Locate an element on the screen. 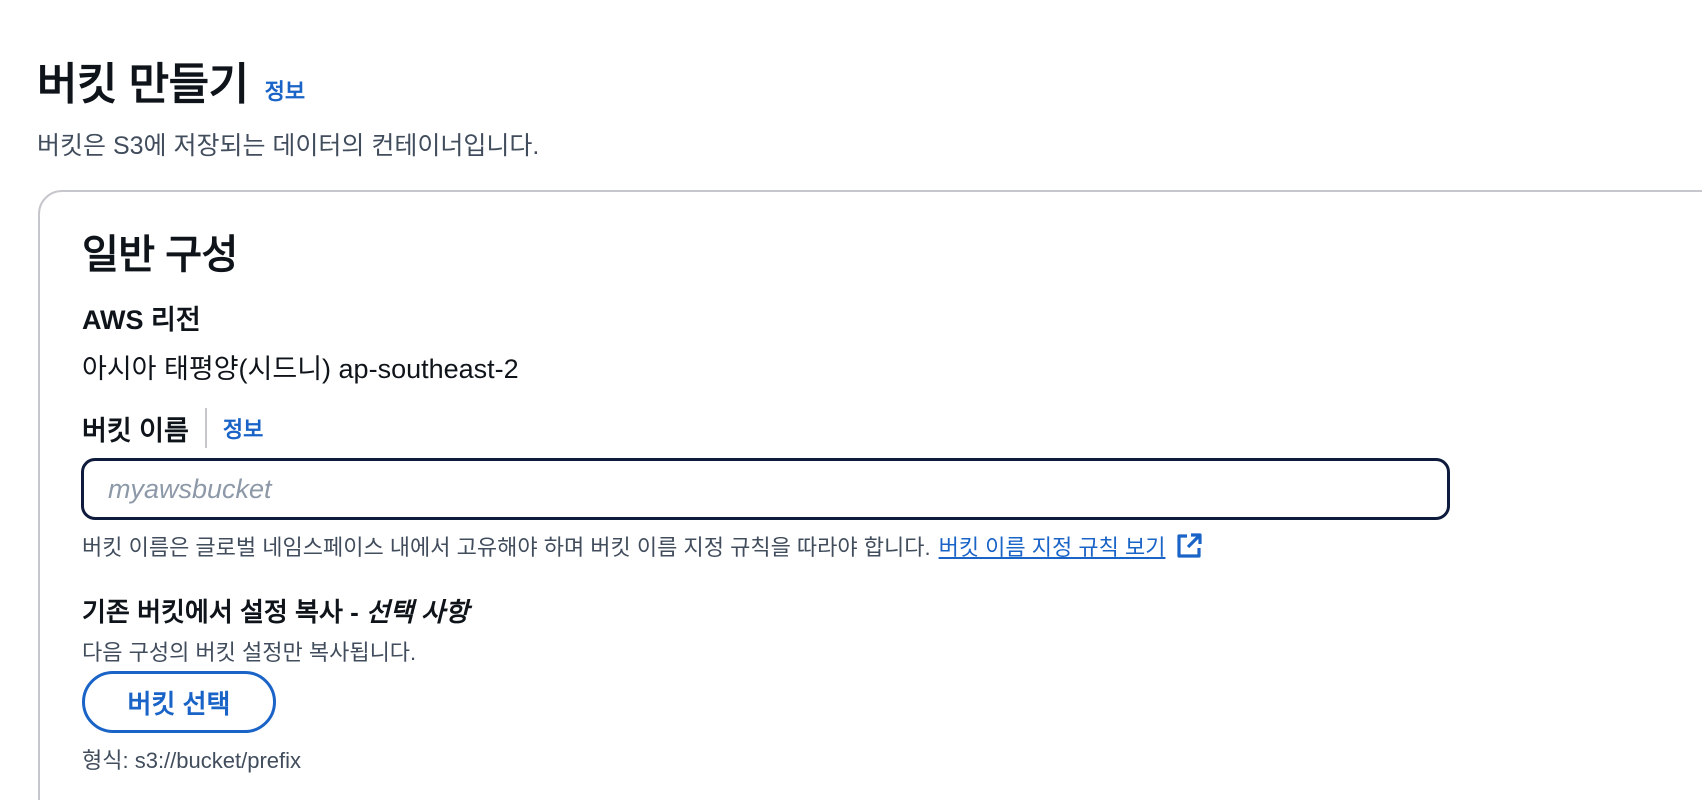  title-info-link: 정보 is located at coordinates (285, 90).